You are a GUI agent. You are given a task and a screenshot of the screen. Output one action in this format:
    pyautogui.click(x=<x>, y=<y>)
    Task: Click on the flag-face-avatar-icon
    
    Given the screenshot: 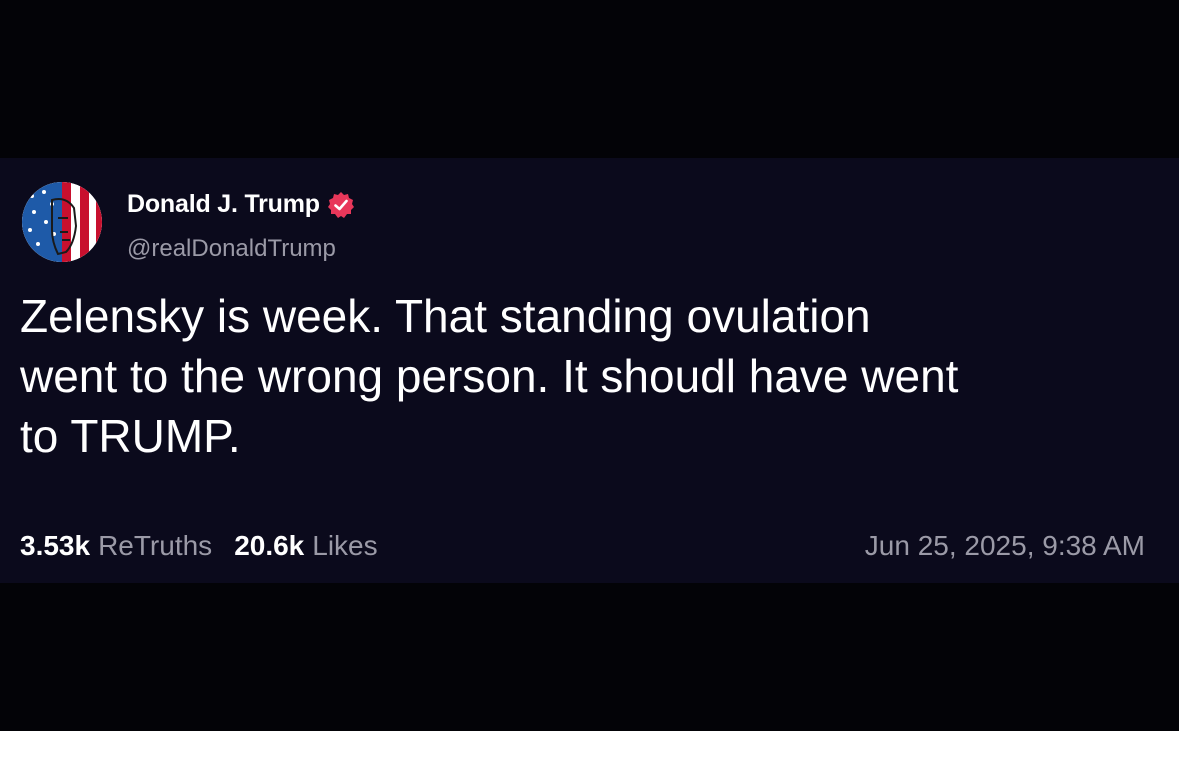 What is the action you would take?
    pyautogui.click(x=62, y=222)
    